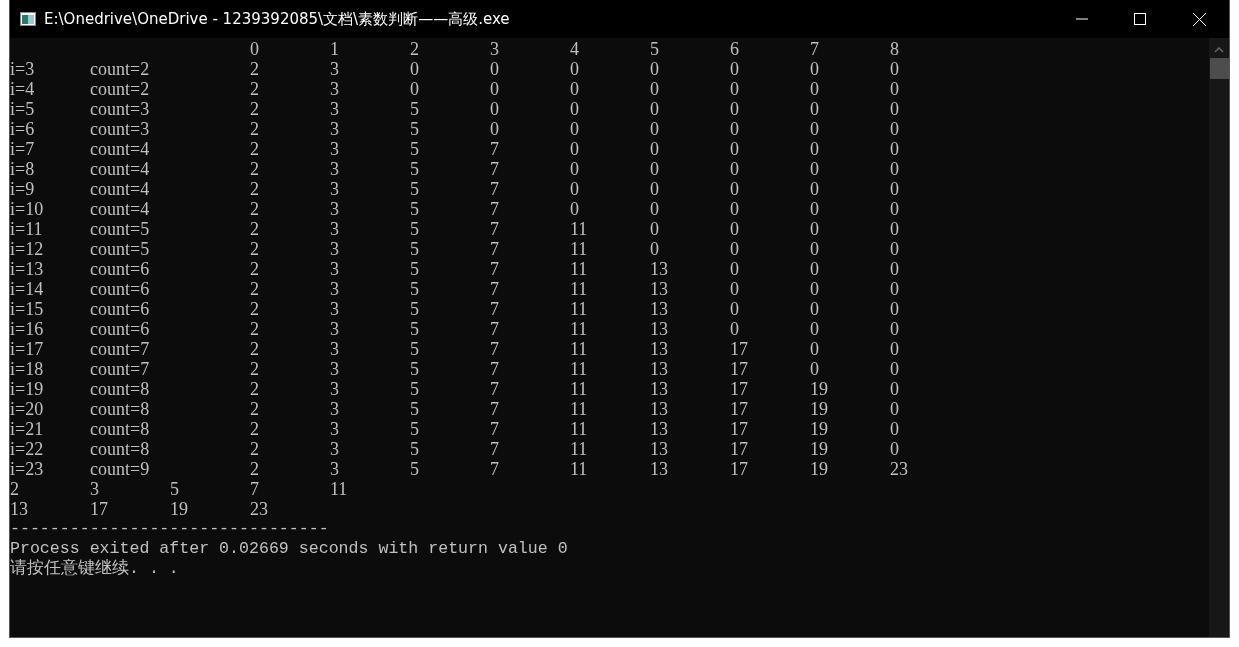 The height and width of the screenshot is (647, 1239). Describe the element at coordinates (23, 69) in the screenshot. I see `loop-index: i=3` at that location.